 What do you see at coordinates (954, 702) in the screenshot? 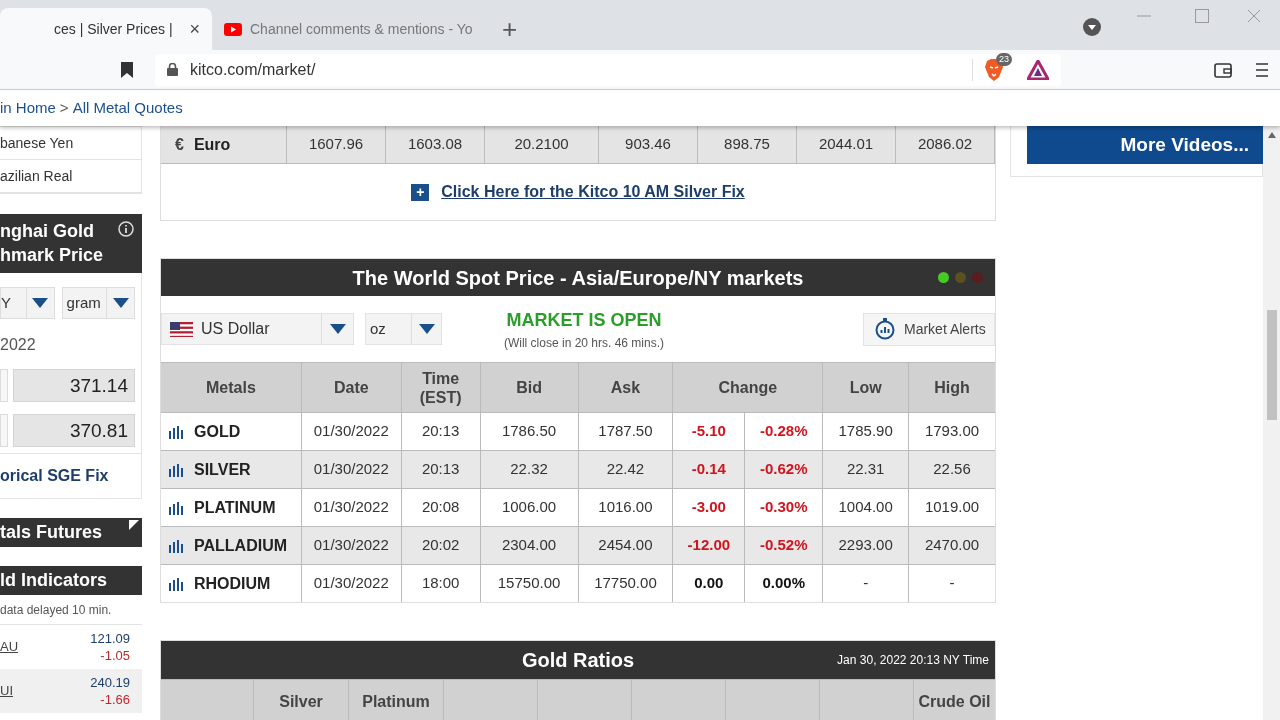
I see `column-header: Crude Oil` at bounding box center [954, 702].